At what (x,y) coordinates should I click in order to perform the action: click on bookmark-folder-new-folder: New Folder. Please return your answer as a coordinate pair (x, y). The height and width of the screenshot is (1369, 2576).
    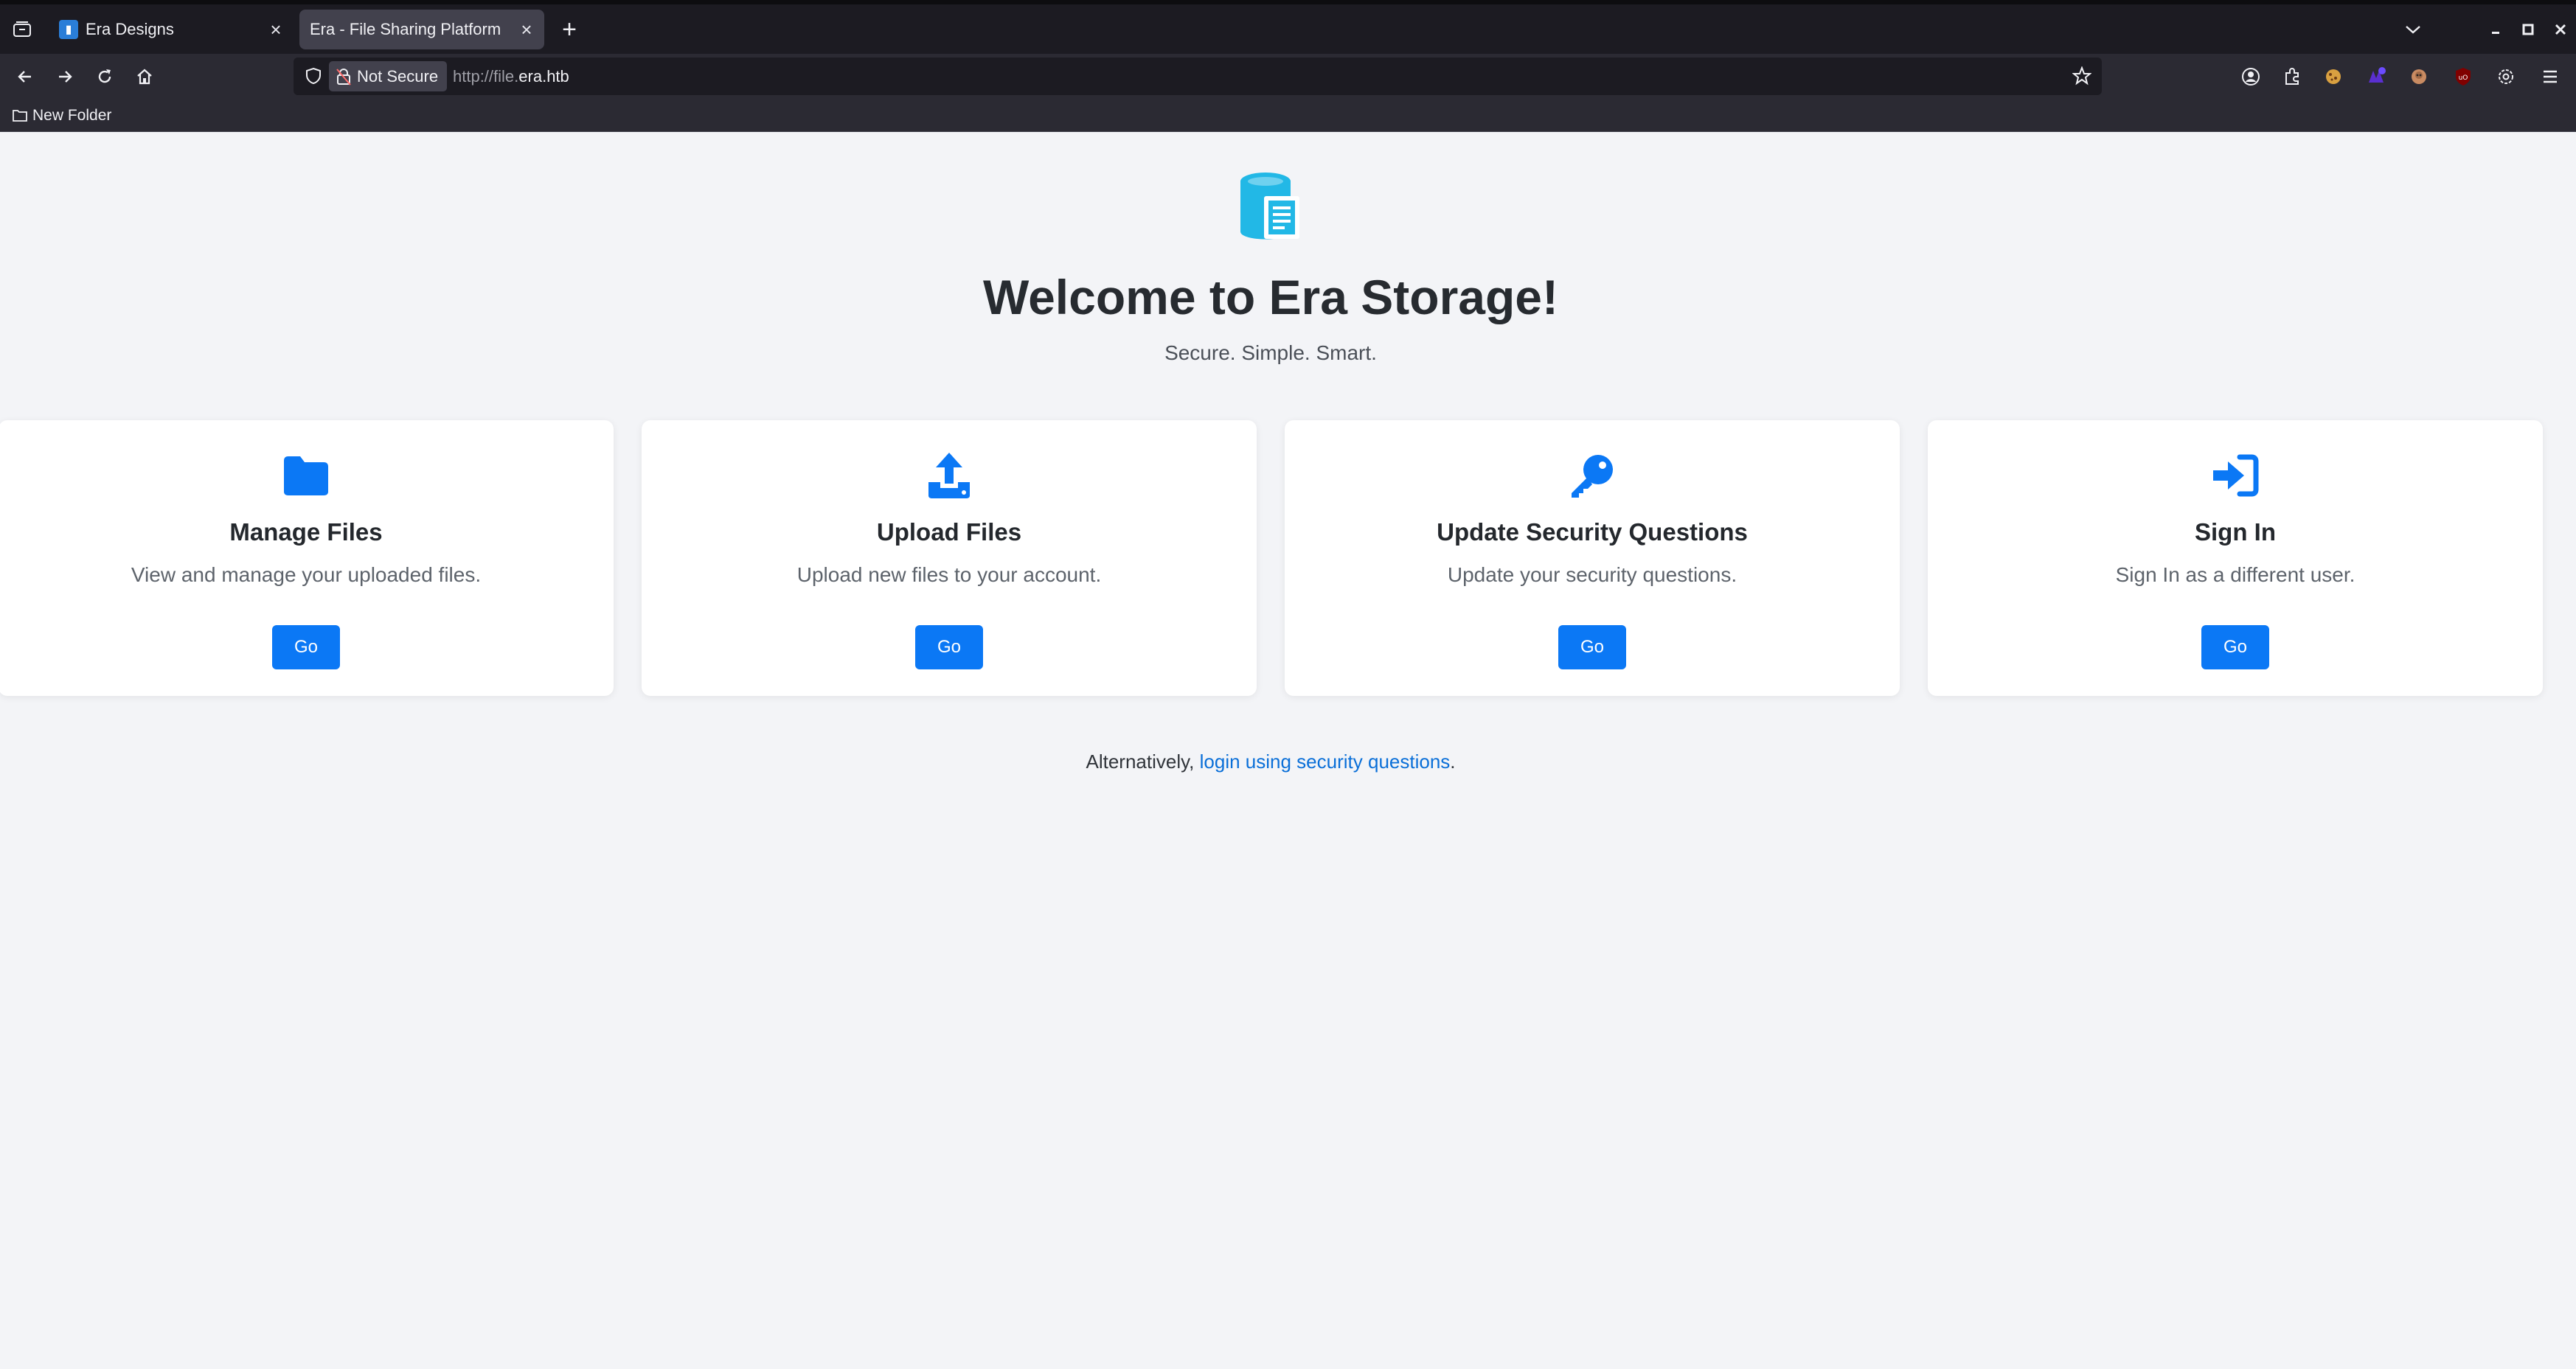
    Looking at the image, I should click on (61, 116).